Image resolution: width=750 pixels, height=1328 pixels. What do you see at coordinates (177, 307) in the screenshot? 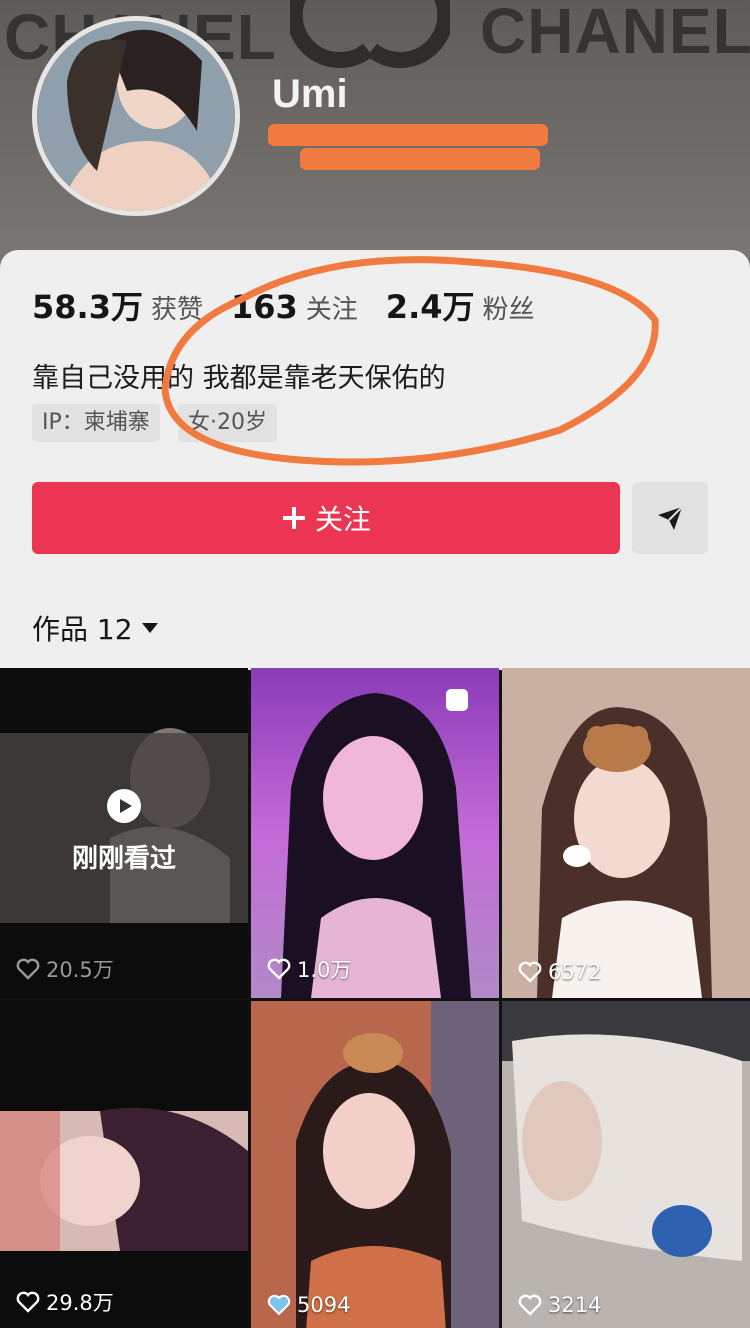
I see `likes-label: 获赞` at bounding box center [177, 307].